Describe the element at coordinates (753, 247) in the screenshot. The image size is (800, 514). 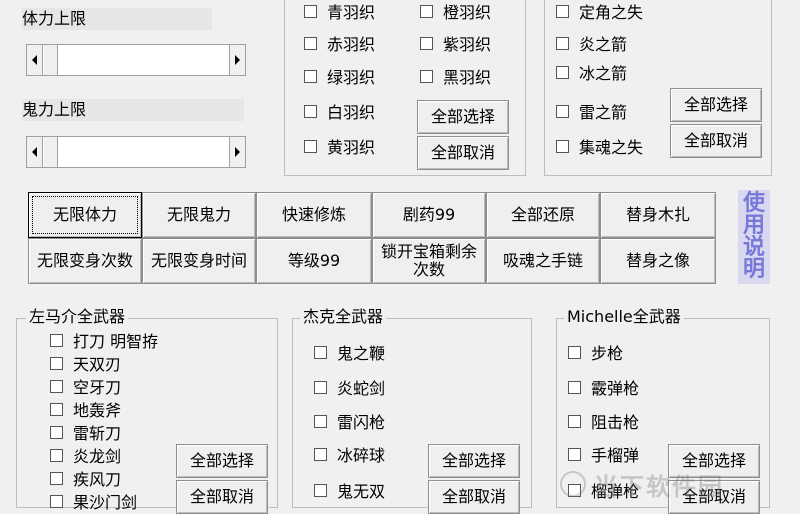
I see `help-char: 说` at that location.